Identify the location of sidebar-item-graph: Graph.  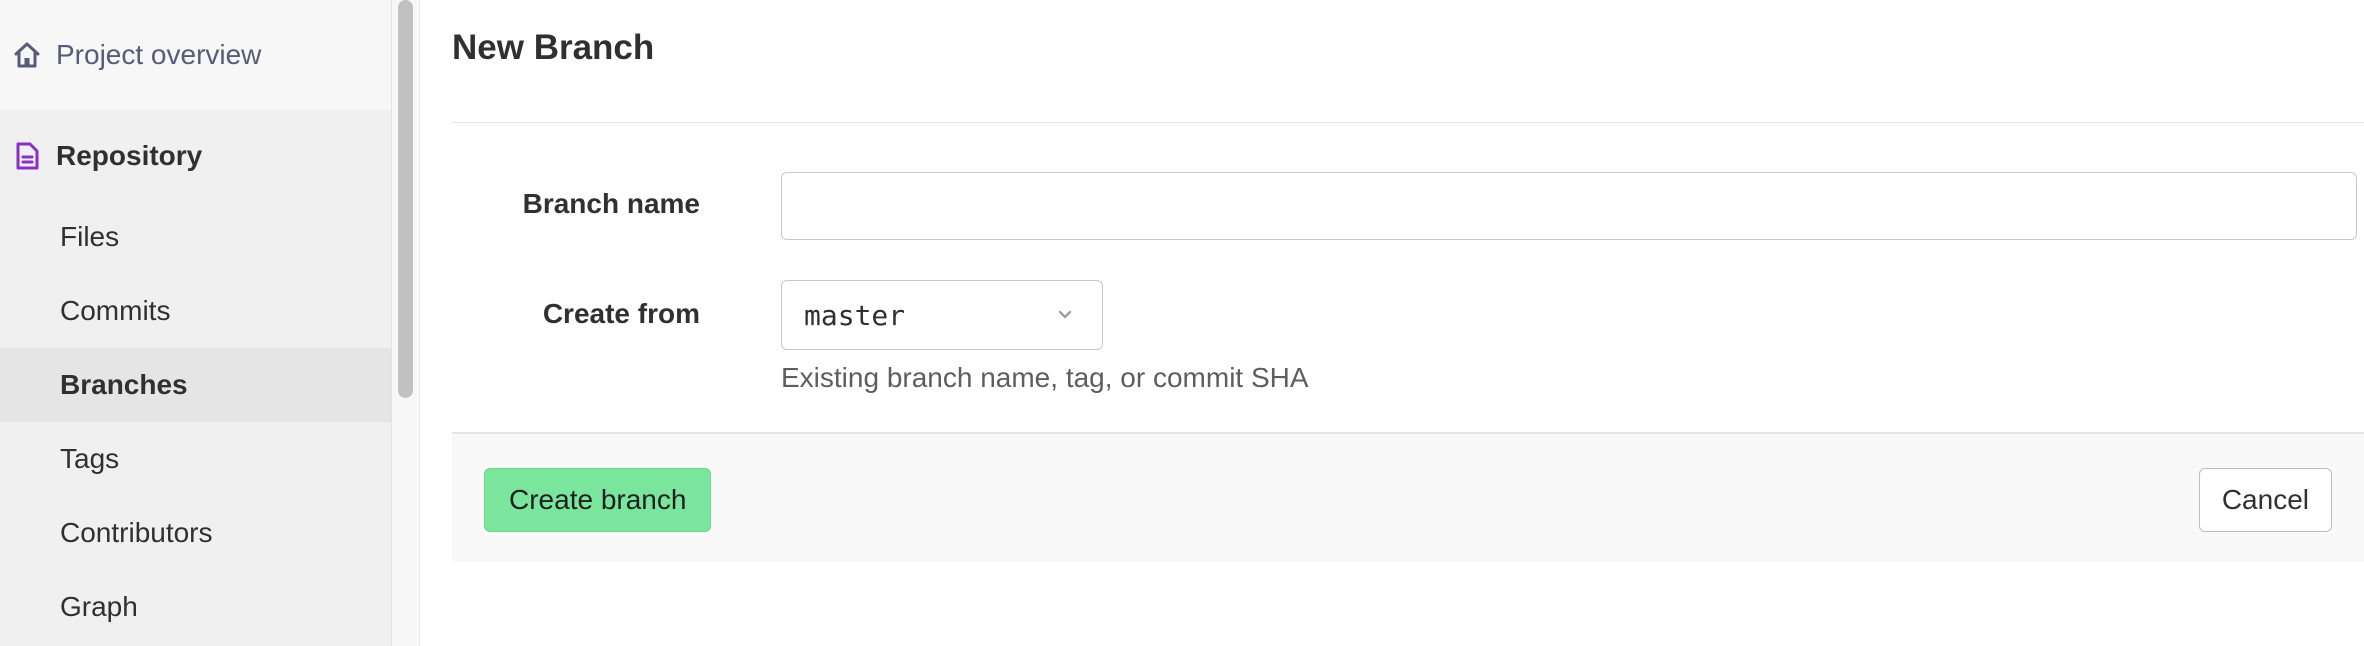
(195, 607).